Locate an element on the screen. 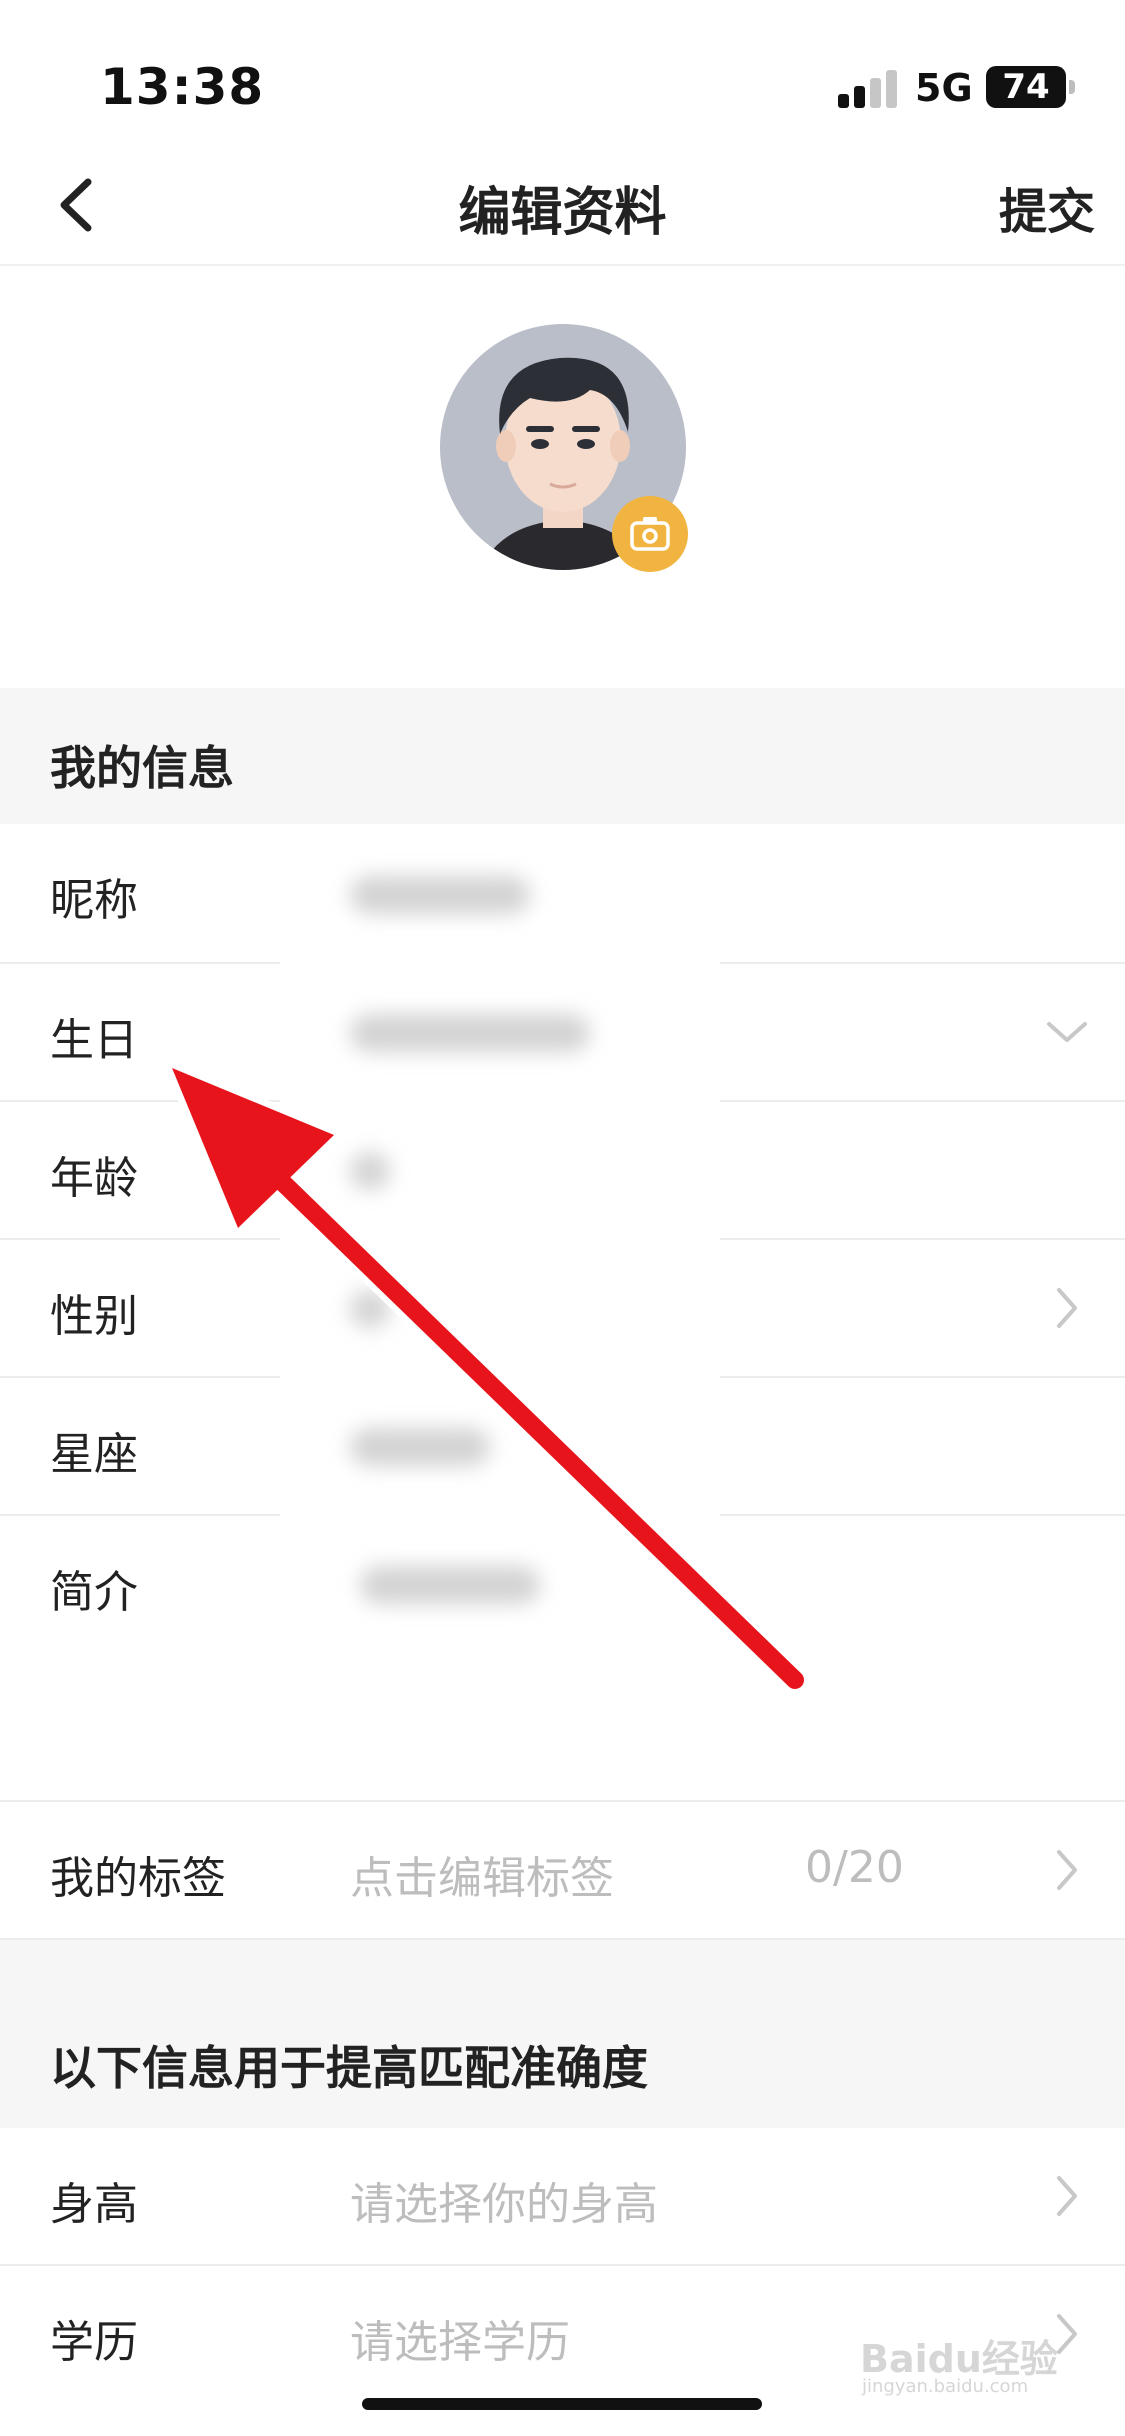 The image size is (1125, 2436). battery-level: 74 is located at coordinates (1026, 87).